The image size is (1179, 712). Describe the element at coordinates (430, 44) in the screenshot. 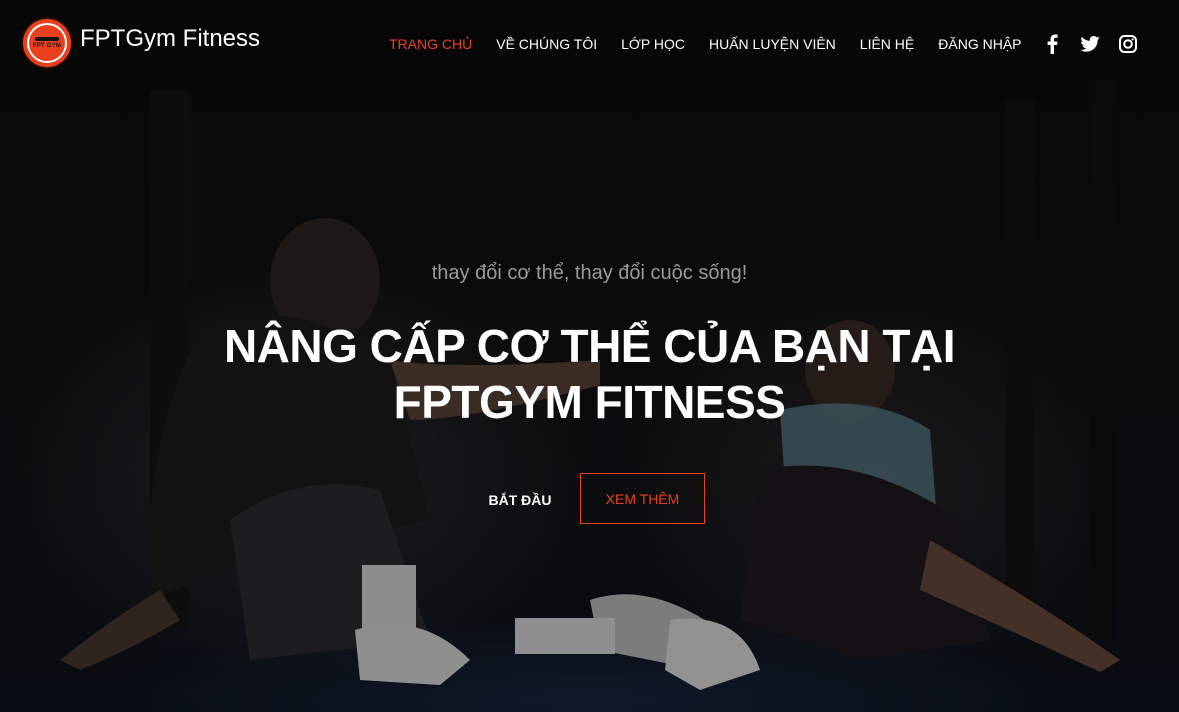

I see `nav-item-home: TRANG CHỦ` at that location.